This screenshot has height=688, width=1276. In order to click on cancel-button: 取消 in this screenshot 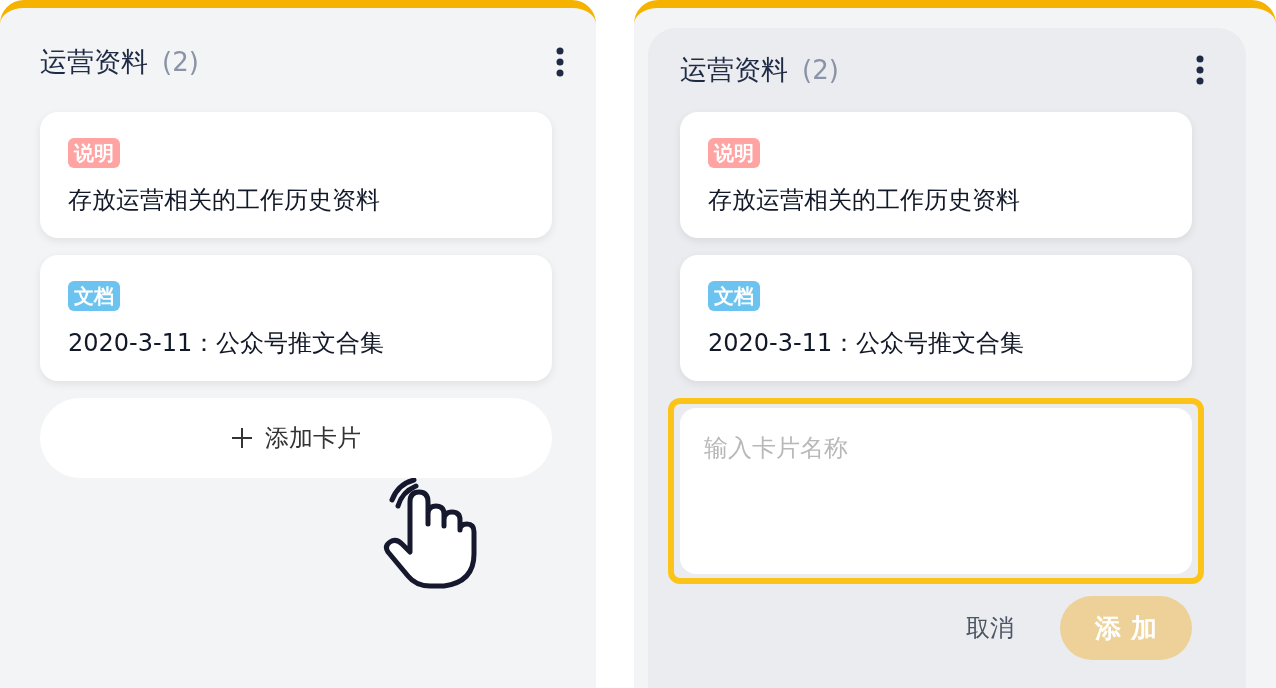, I will do `click(990, 628)`.